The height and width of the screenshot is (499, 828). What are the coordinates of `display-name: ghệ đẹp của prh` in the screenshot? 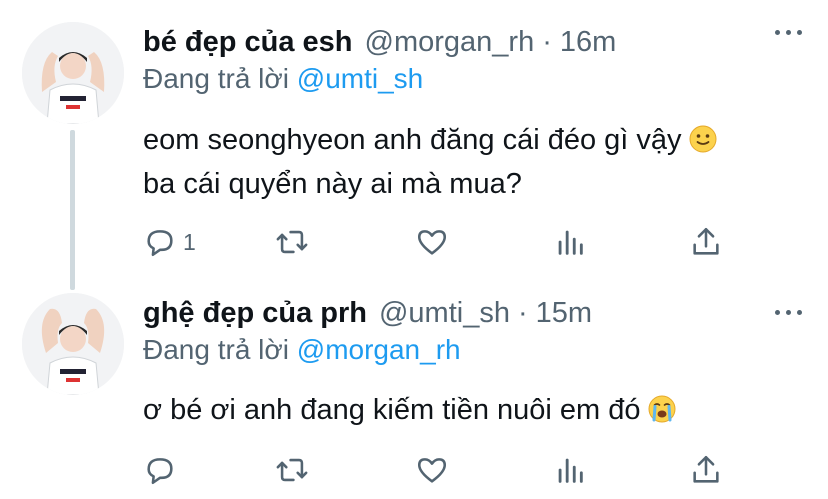 It's located at (255, 313).